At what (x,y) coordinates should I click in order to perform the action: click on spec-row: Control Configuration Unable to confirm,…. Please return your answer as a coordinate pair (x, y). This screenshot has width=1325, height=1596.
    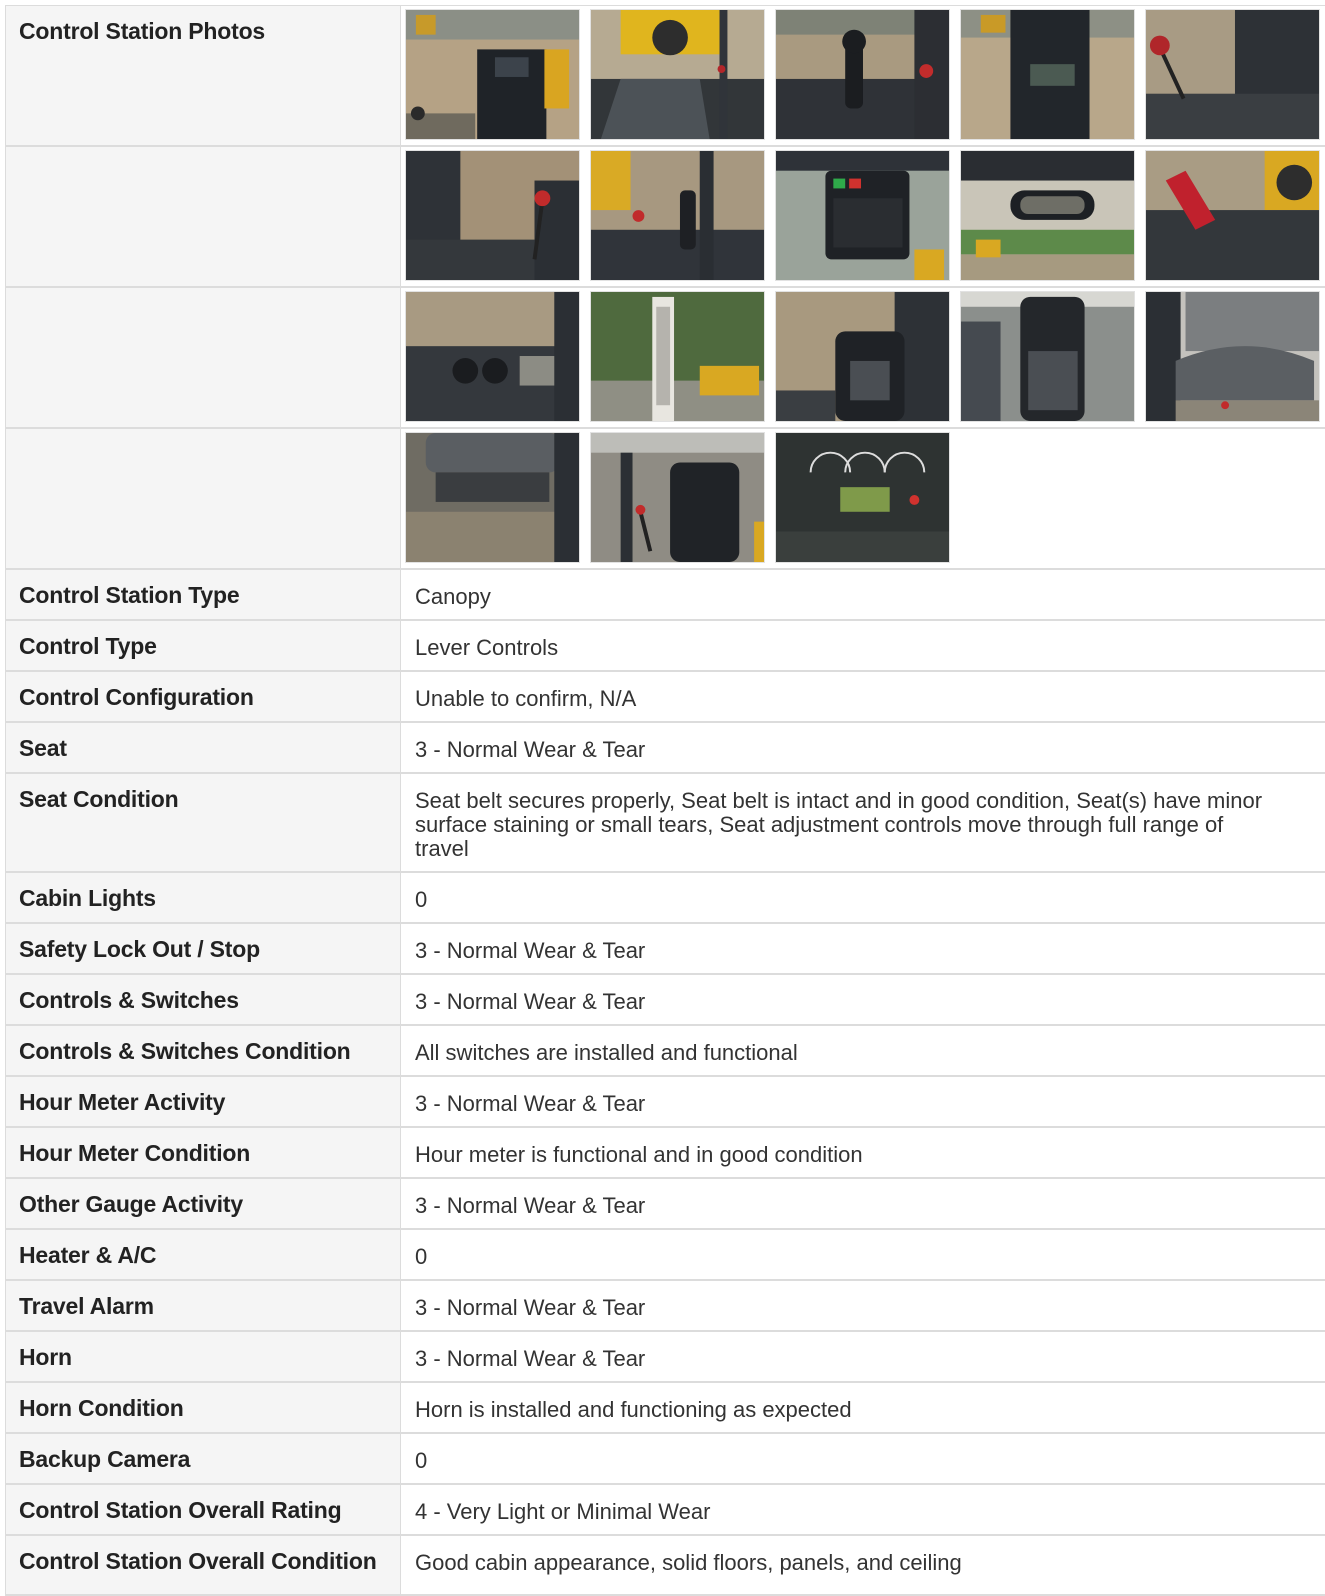
    Looking at the image, I should click on (665, 697).